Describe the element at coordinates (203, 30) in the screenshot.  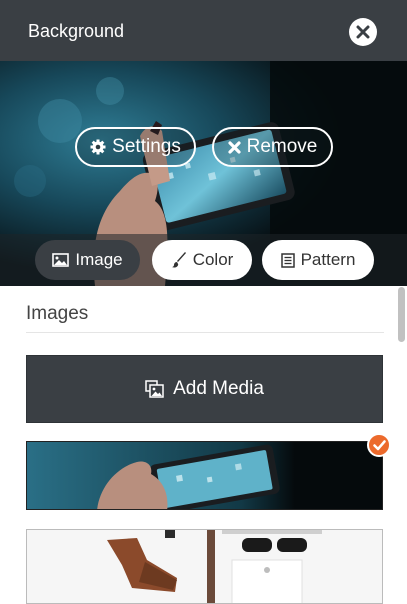
I see `panel-header: Background` at that location.